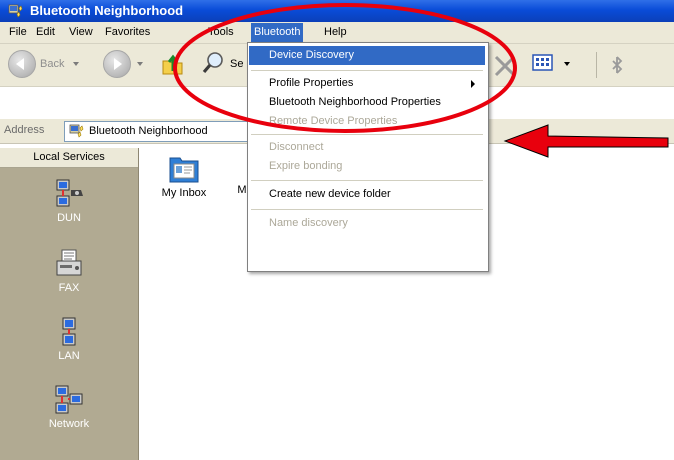 The image size is (674, 460). I want to click on service-network-label: Network, so click(69, 424).